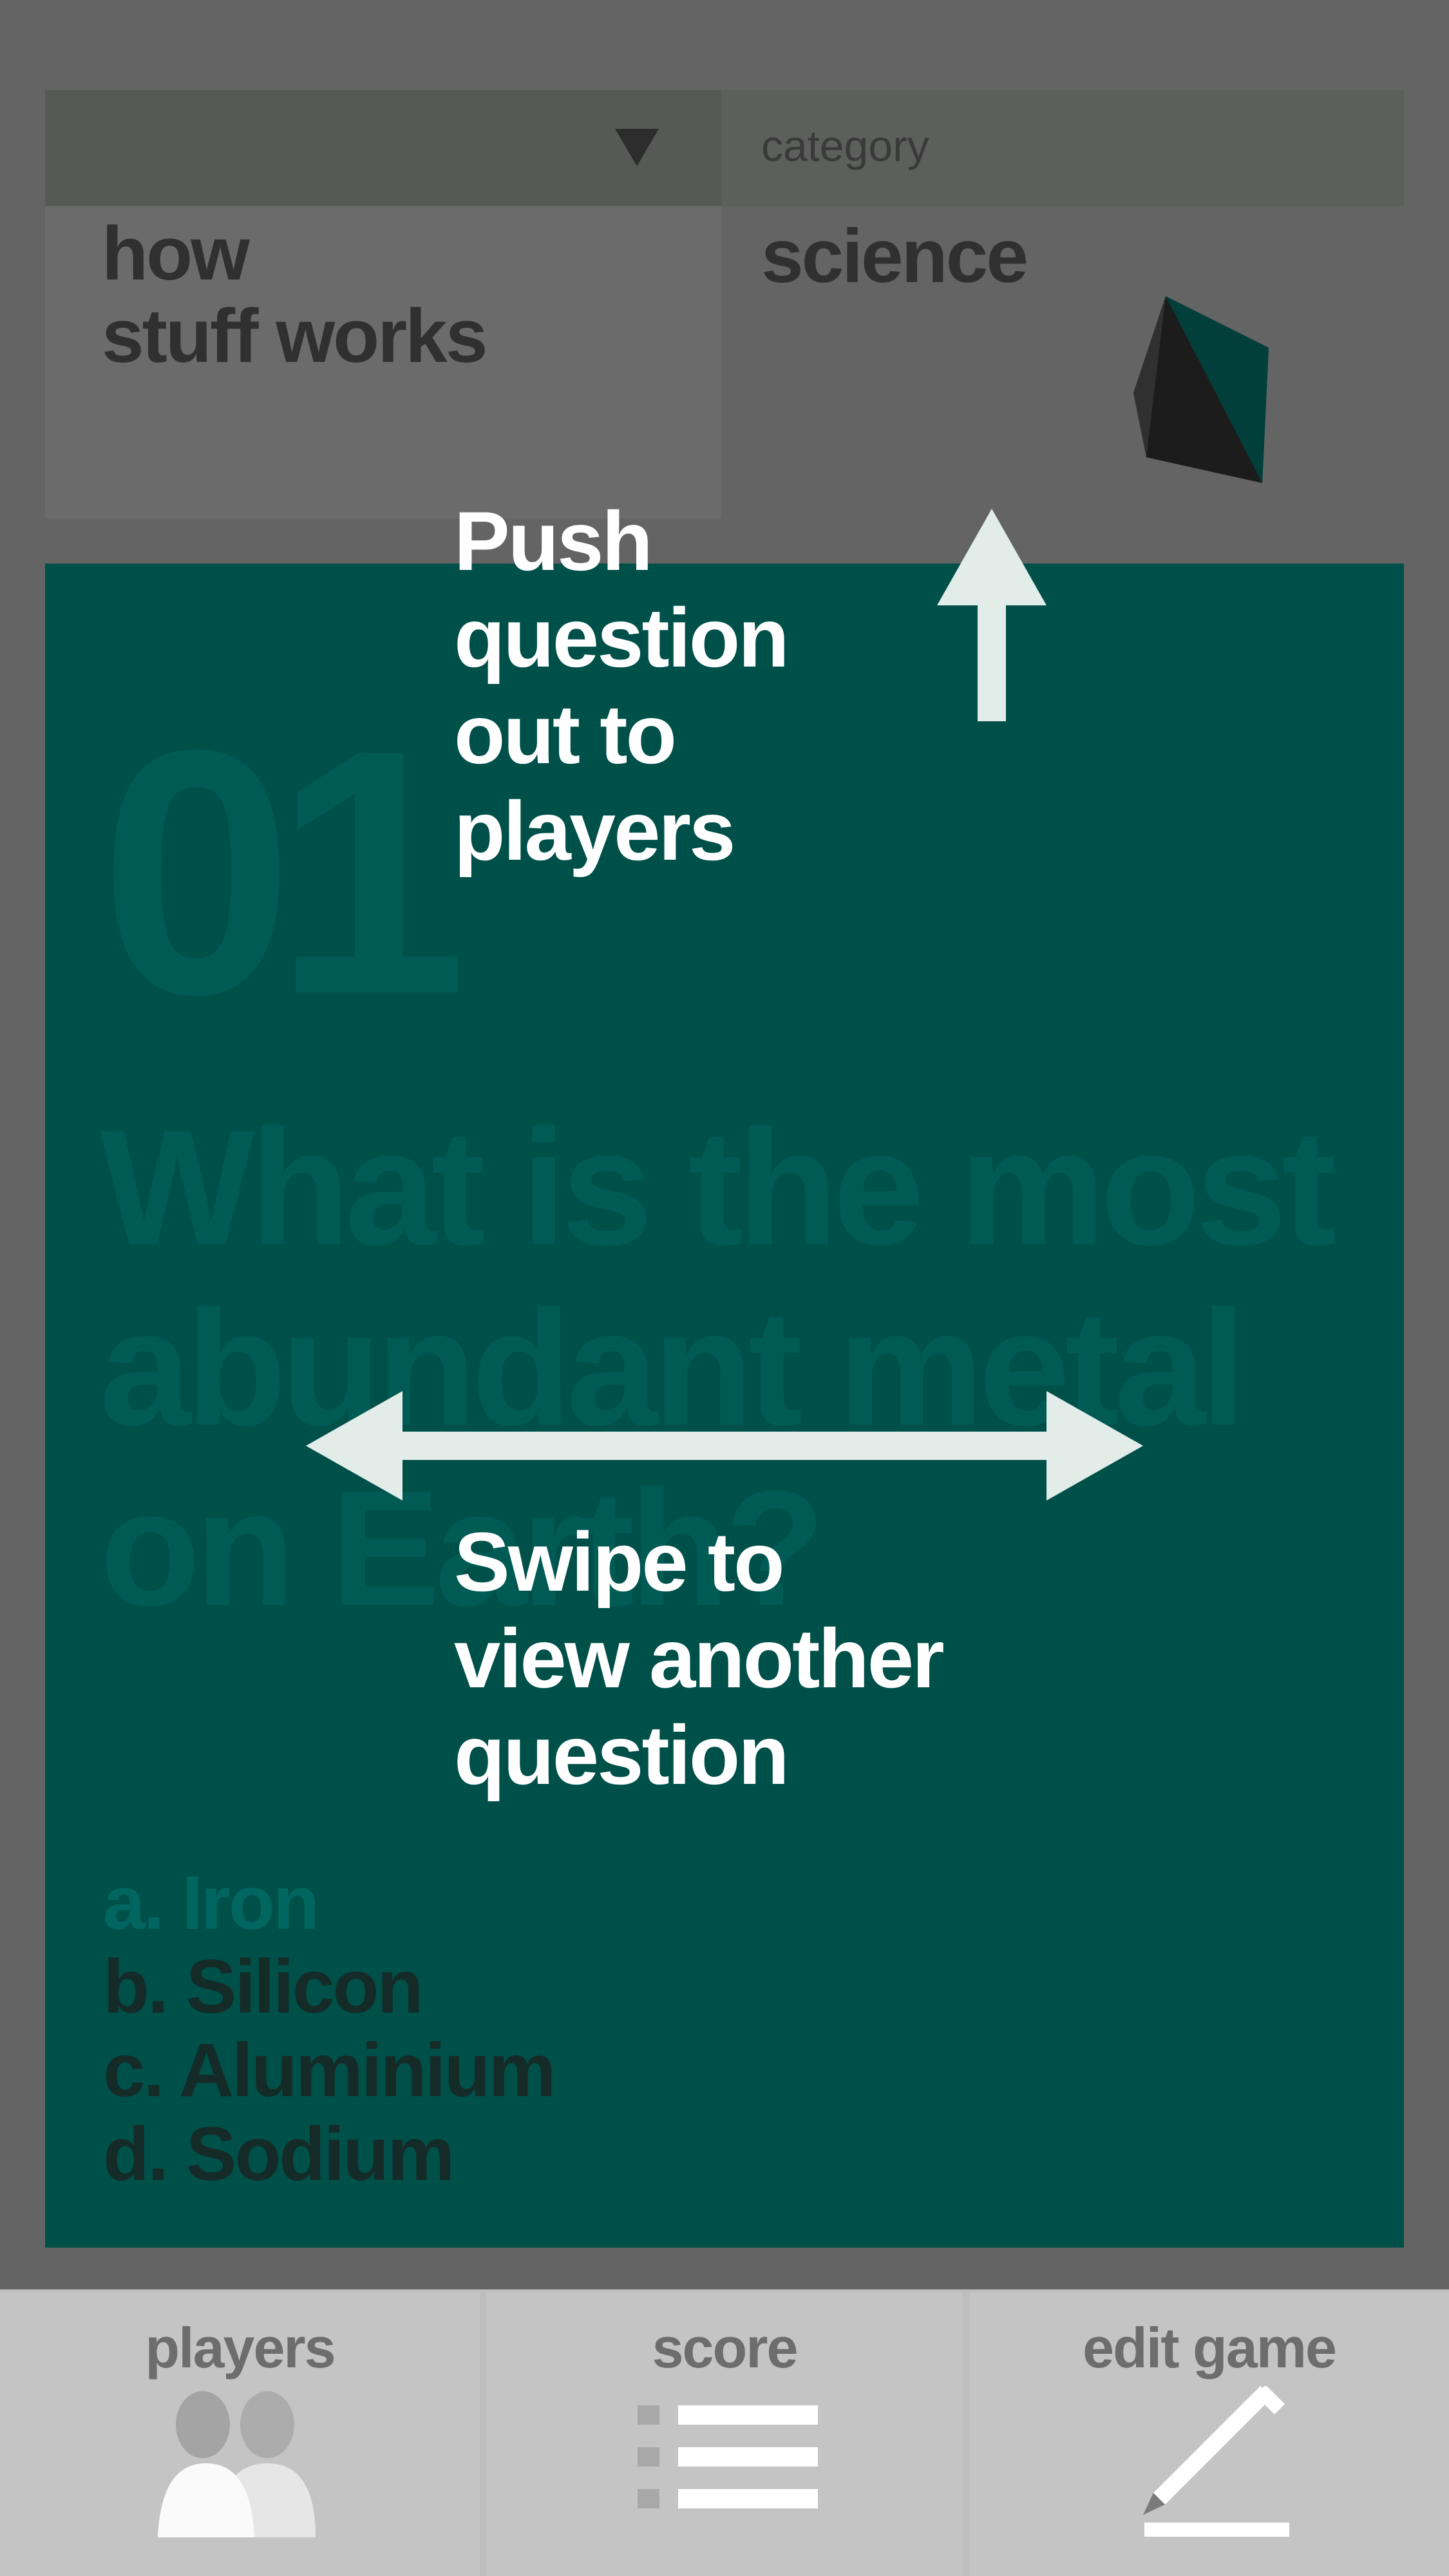 The width and height of the screenshot is (1449, 2576). I want to click on arrow-left-right-icon, so click(724, 1446).